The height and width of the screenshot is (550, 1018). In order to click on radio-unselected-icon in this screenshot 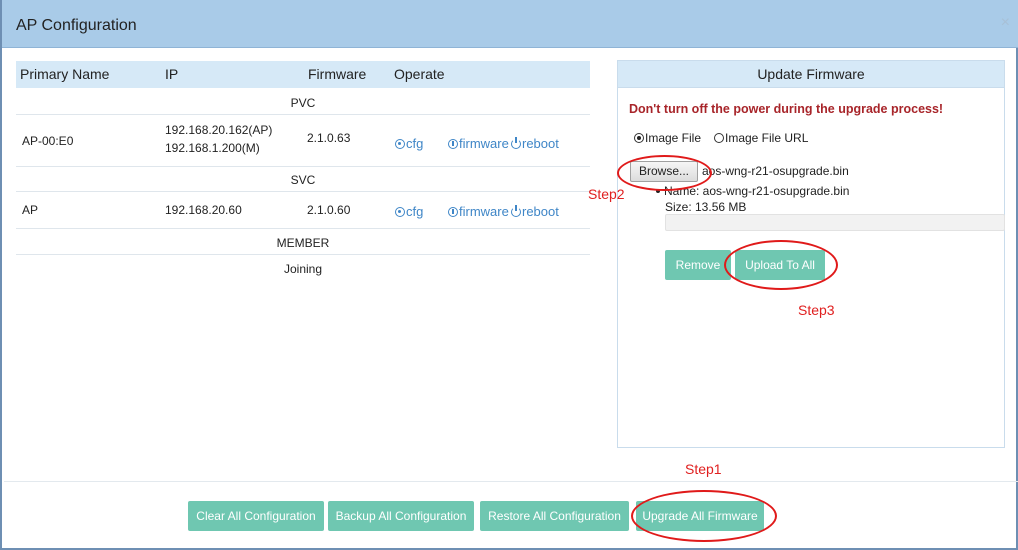, I will do `click(719, 138)`.